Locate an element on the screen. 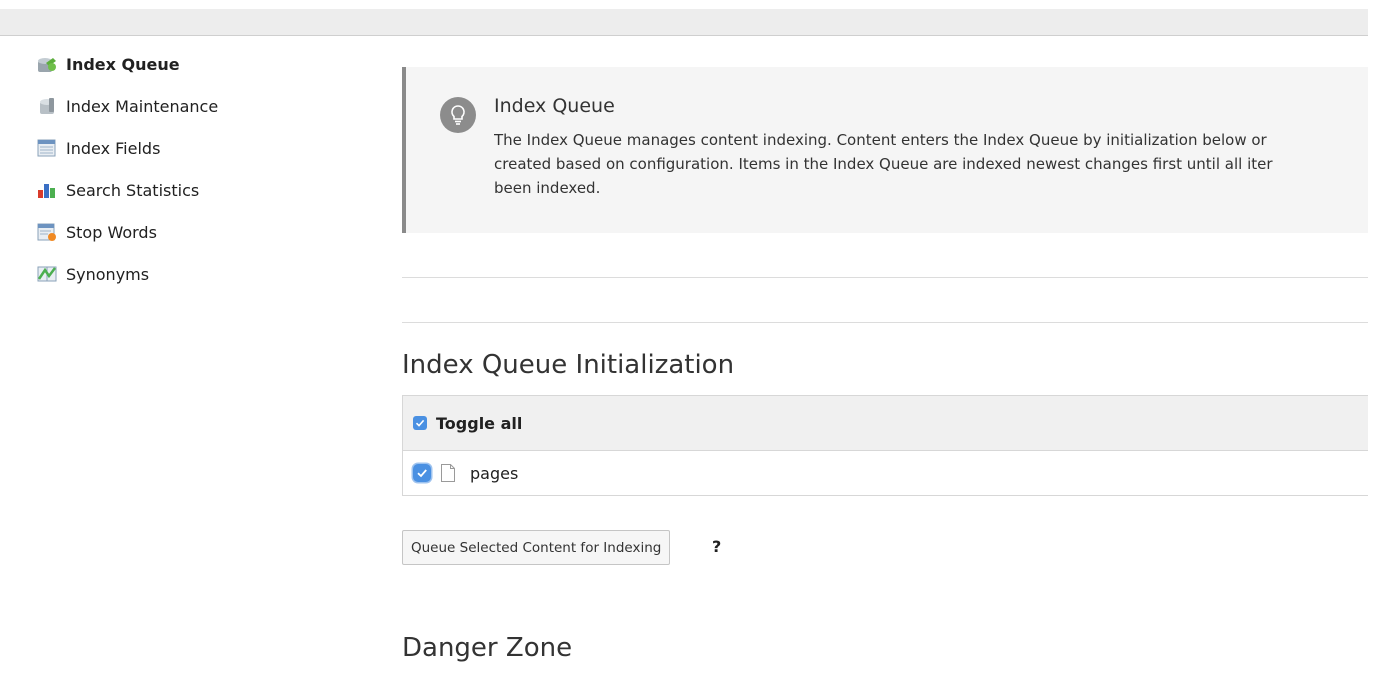 Image resolution: width=1381 pixels, height=686 pixels. section-heading-initialization: Index Queue Initialization is located at coordinates (568, 365).